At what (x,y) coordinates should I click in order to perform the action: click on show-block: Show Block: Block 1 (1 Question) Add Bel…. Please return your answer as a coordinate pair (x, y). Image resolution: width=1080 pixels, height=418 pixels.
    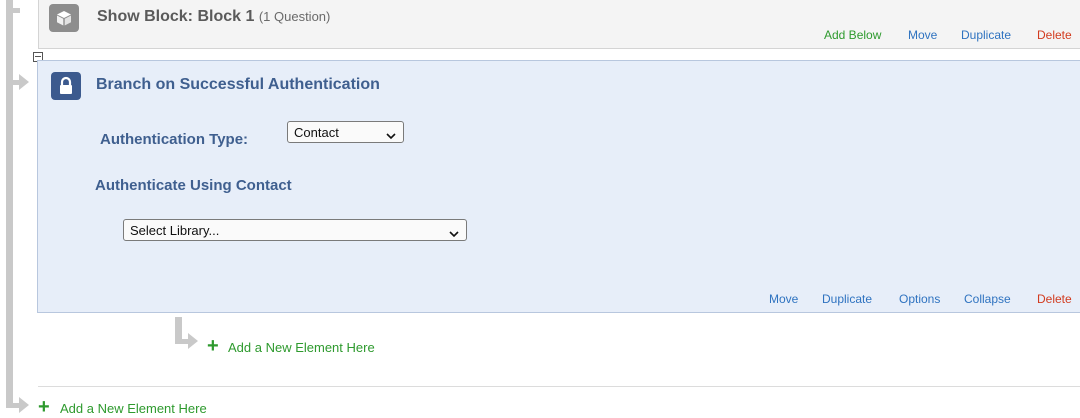
    Looking at the image, I should click on (559, 24).